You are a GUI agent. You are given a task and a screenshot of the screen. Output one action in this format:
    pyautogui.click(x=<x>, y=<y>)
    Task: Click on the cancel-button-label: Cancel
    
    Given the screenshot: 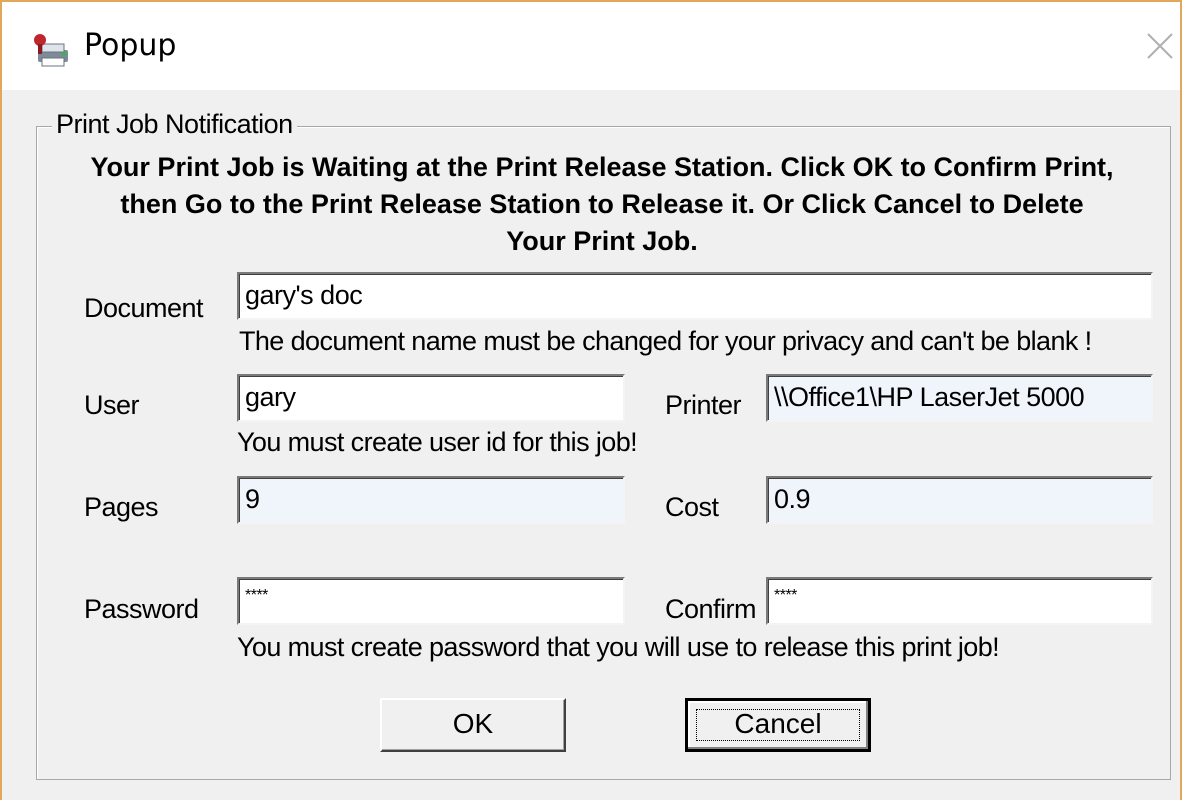 What is the action you would take?
    pyautogui.click(x=778, y=723)
    